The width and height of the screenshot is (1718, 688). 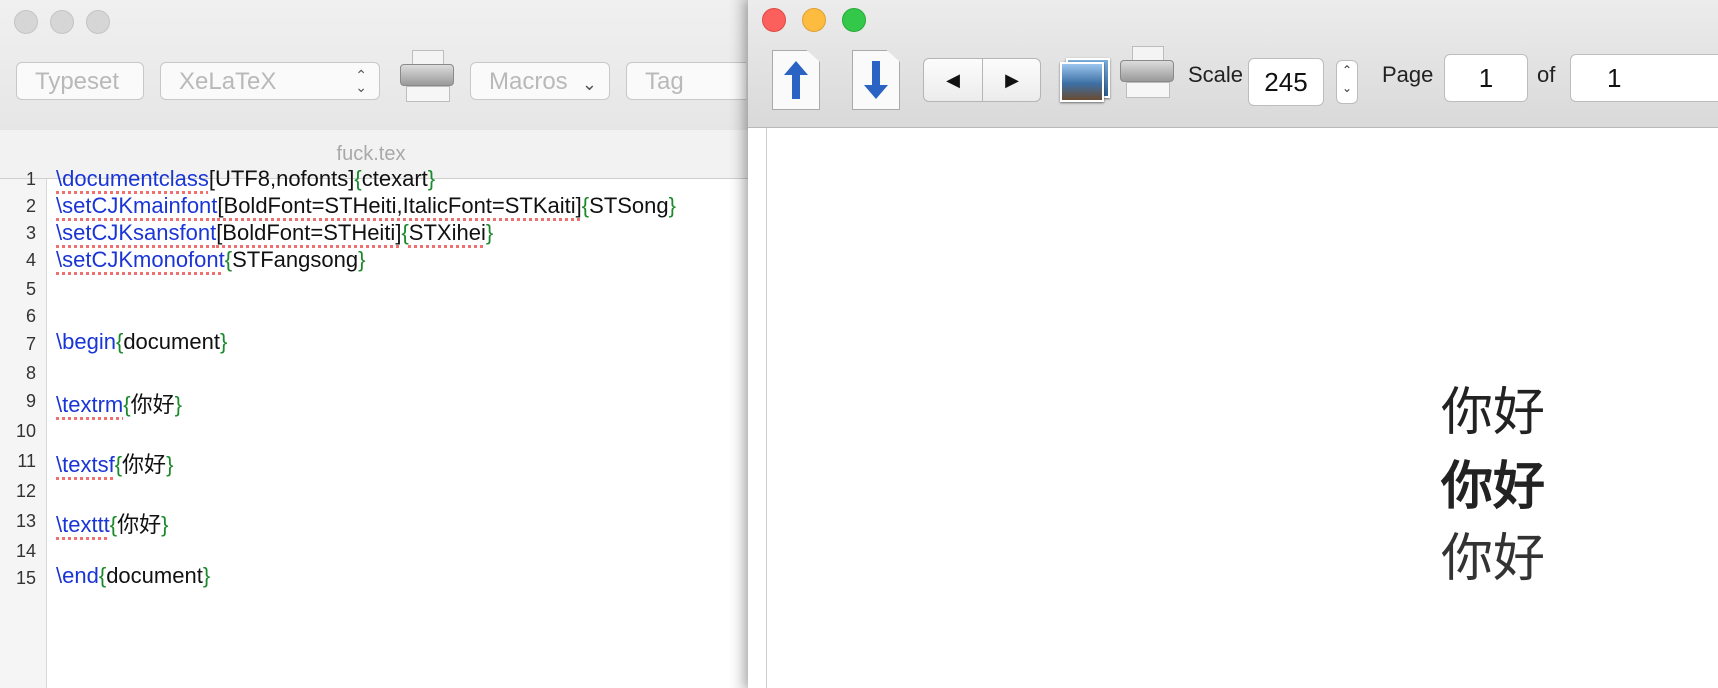 What do you see at coordinates (25, 431) in the screenshot?
I see `line-number: 10` at bounding box center [25, 431].